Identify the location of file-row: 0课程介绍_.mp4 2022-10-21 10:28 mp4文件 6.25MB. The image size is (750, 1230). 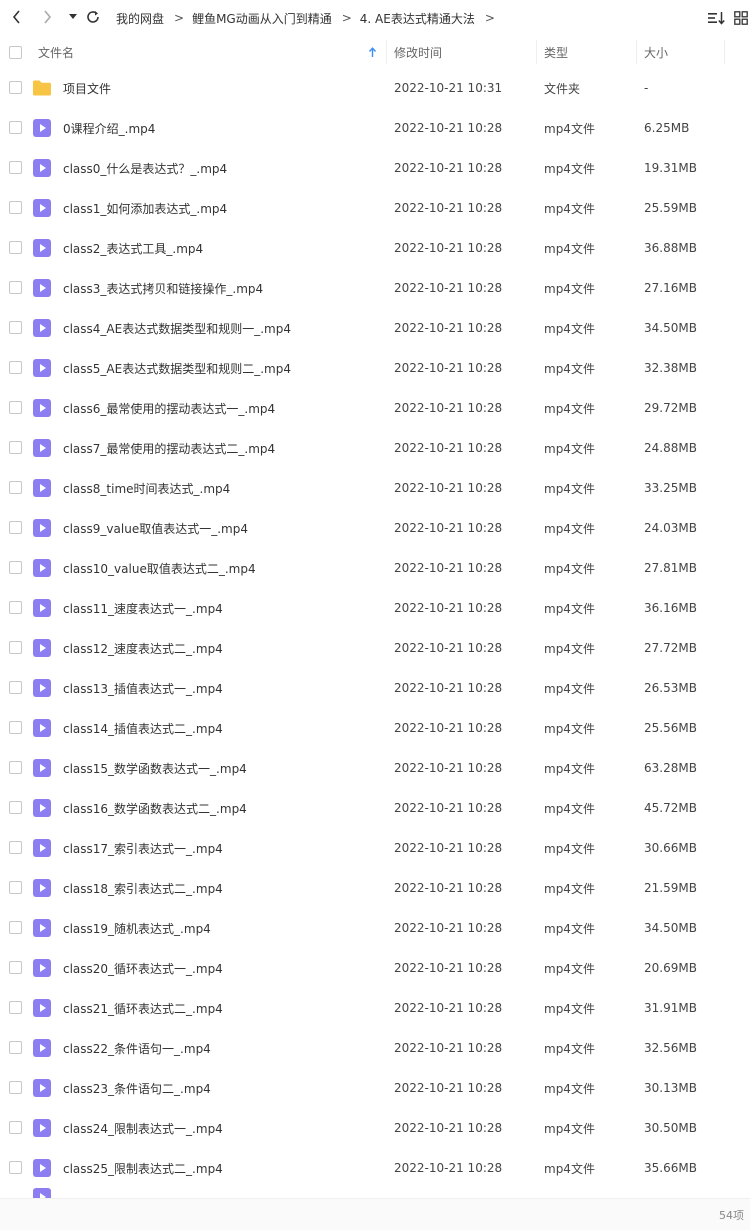
(375, 128).